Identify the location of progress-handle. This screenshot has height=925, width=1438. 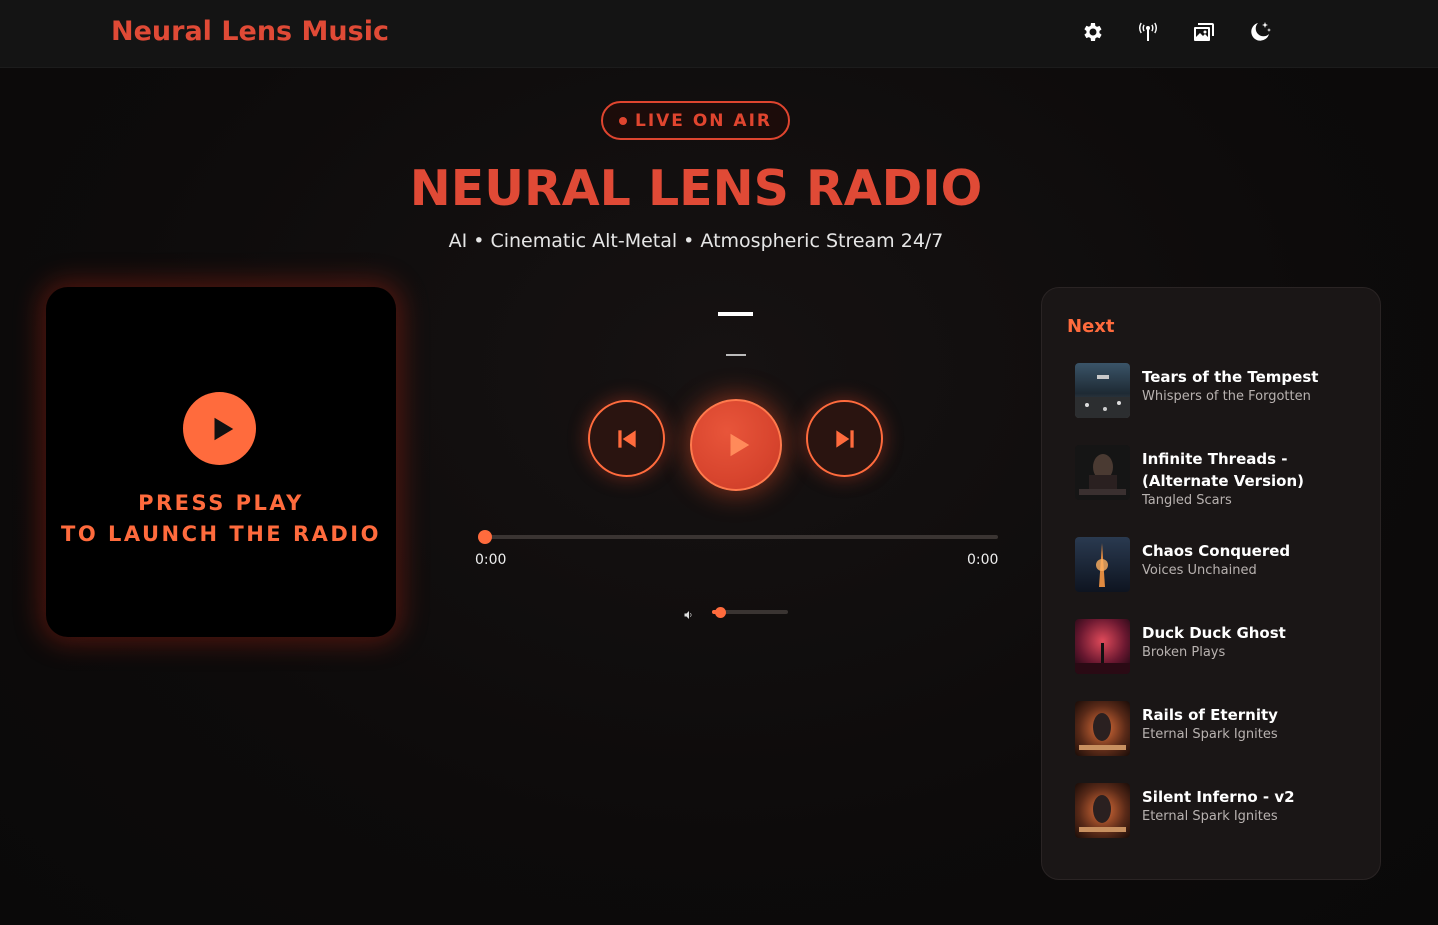
(485, 537).